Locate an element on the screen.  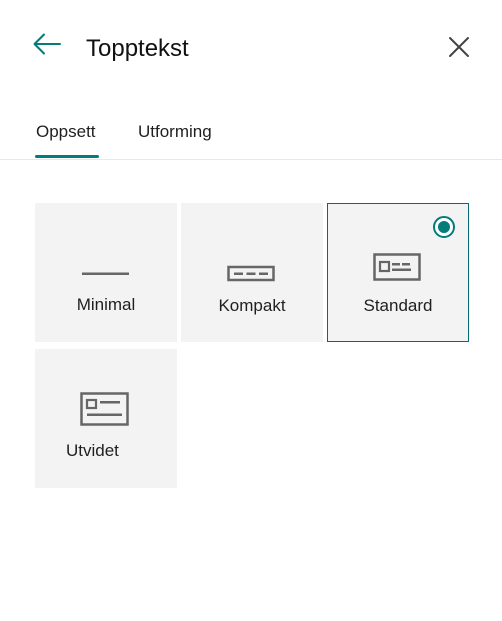
tab-layout: Oppsett is located at coordinates (66, 132).